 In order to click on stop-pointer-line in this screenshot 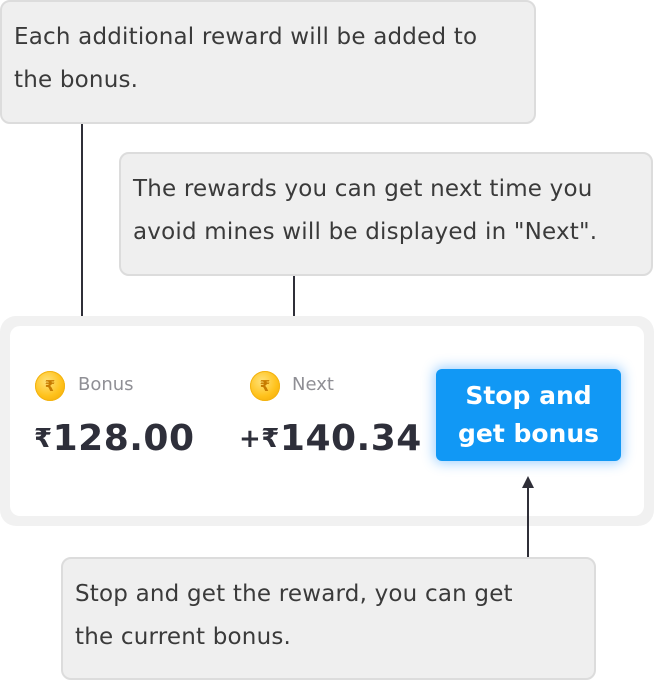, I will do `click(528, 521)`.